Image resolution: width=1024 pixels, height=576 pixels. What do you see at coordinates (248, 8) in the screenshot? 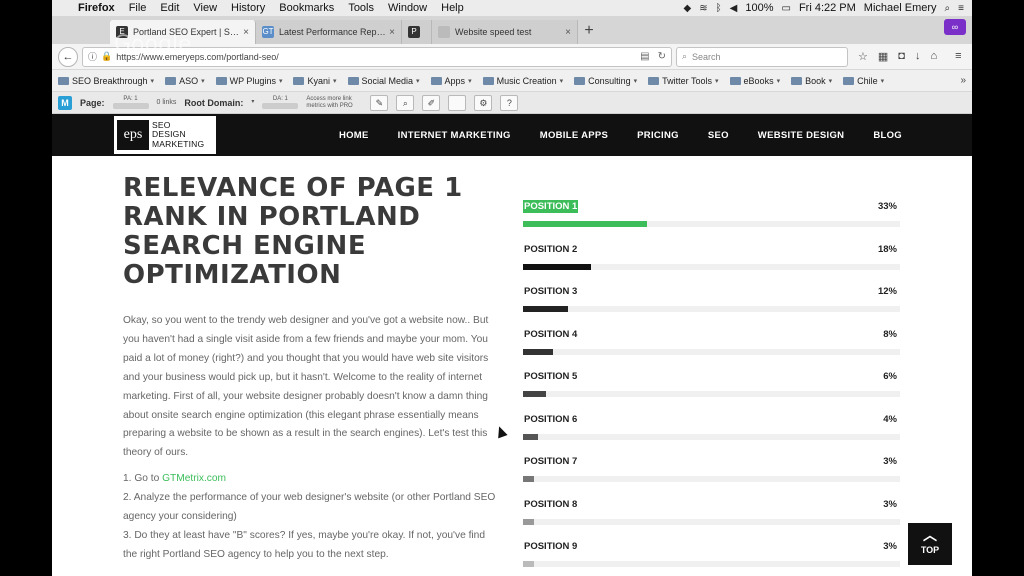
I see `menu-history: History` at bounding box center [248, 8].